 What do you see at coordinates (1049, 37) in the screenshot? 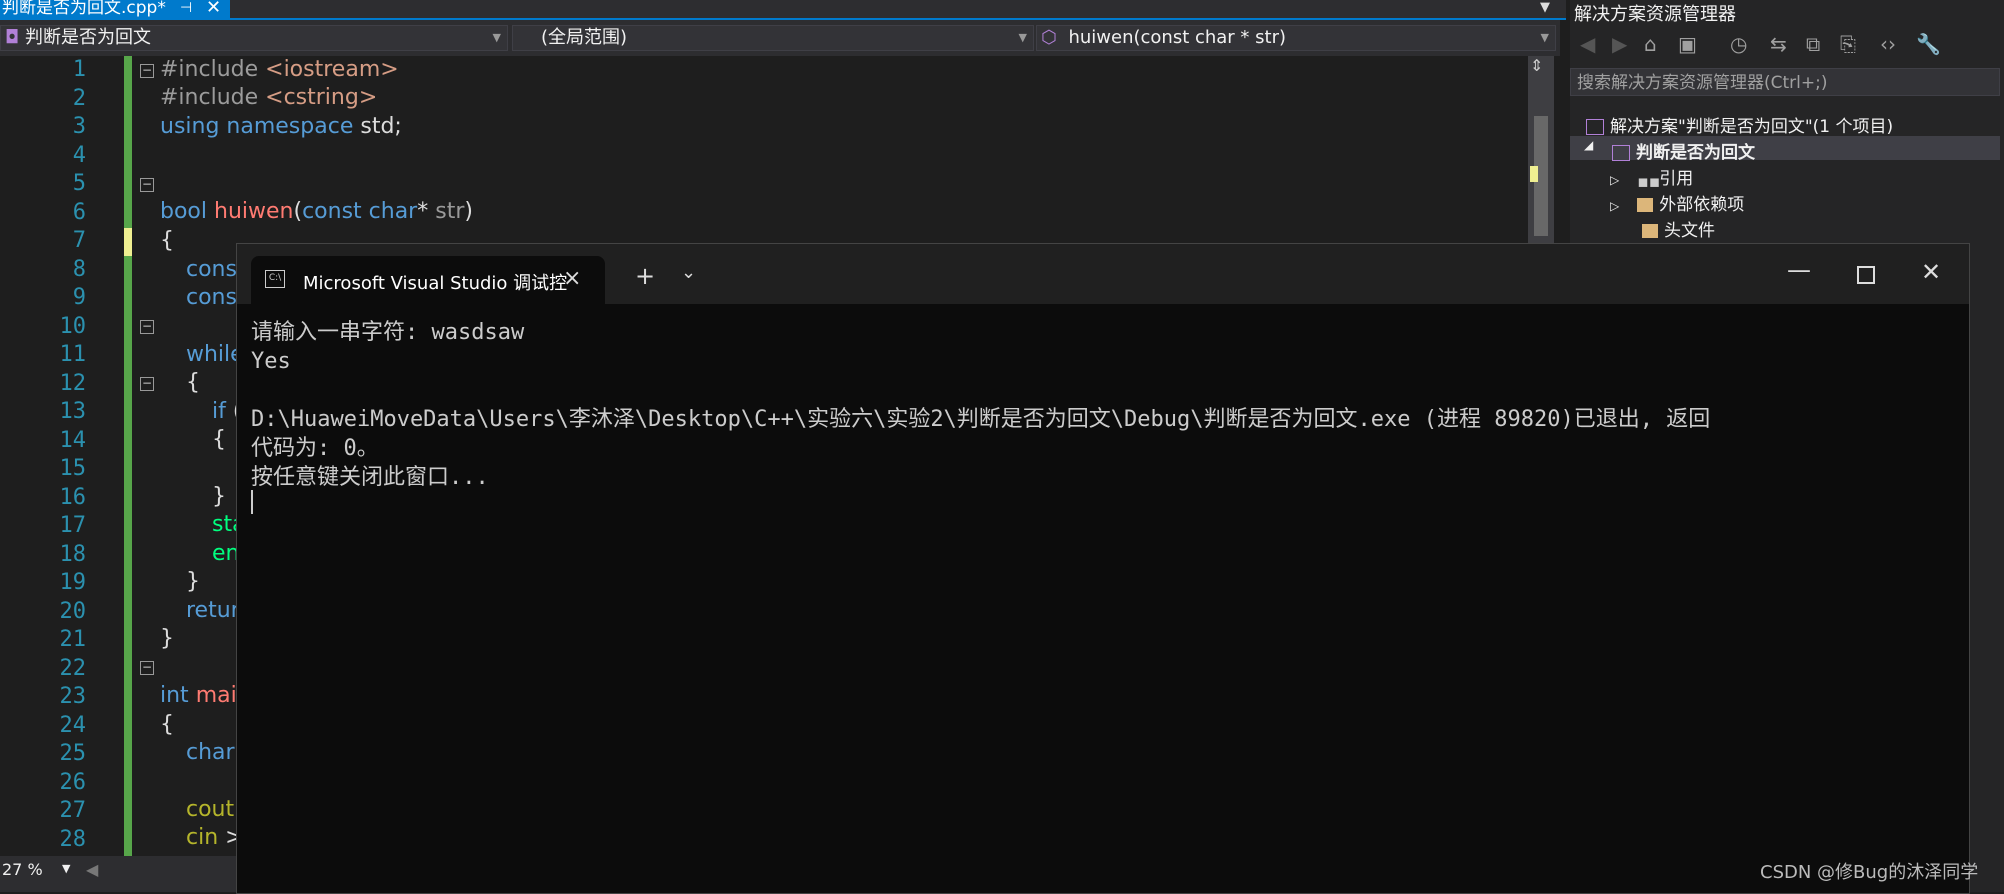
I see `method-icon: ⬡` at bounding box center [1049, 37].